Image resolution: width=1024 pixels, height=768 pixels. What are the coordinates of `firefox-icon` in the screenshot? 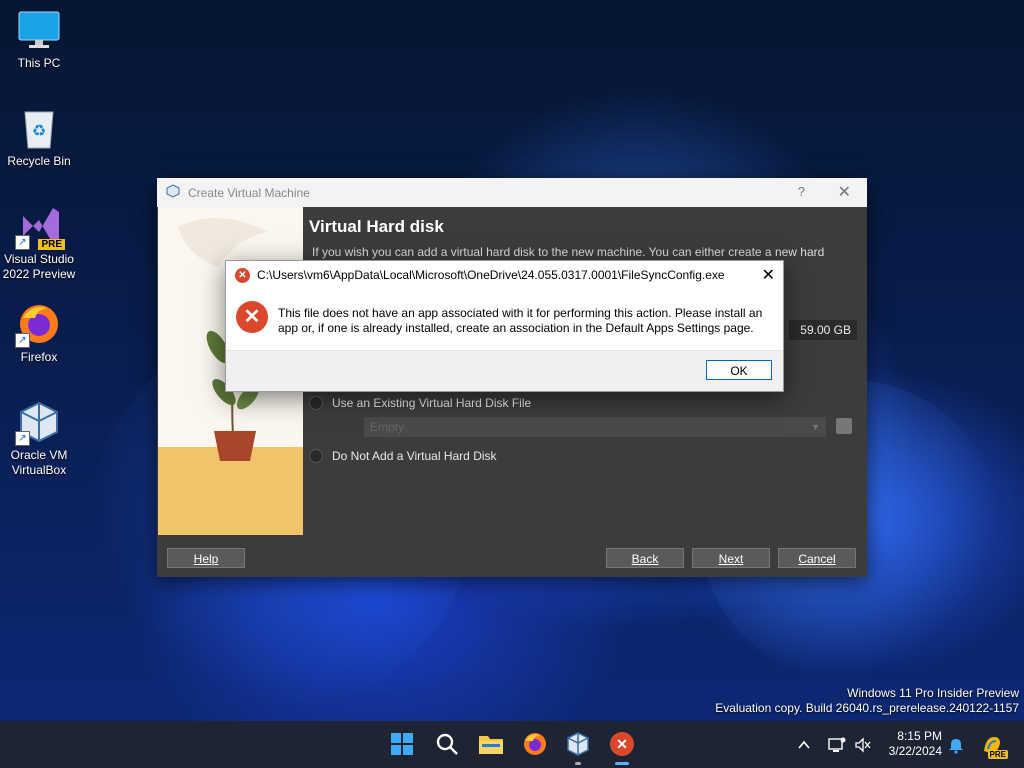 It's located at (535, 744).